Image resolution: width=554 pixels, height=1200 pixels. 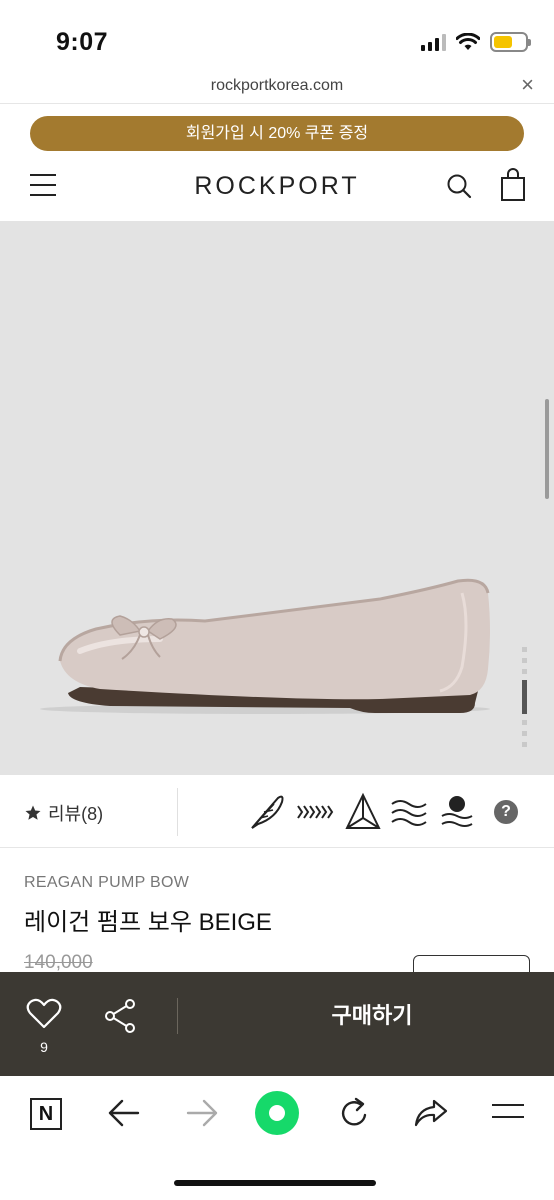 What do you see at coordinates (277, 36) in the screenshot?
I see `status-bar: 9:07` at bounding box center [277, 36].